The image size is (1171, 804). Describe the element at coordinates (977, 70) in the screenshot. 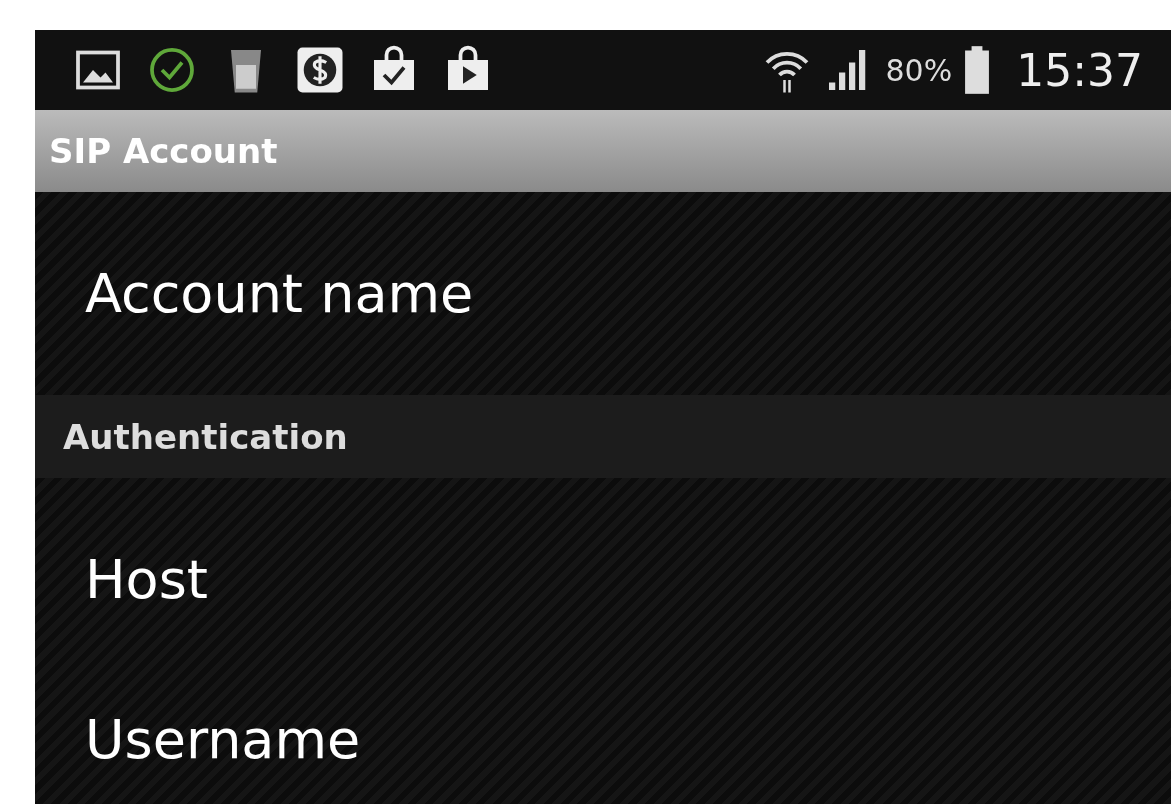

I see `battery-icon` at that location.